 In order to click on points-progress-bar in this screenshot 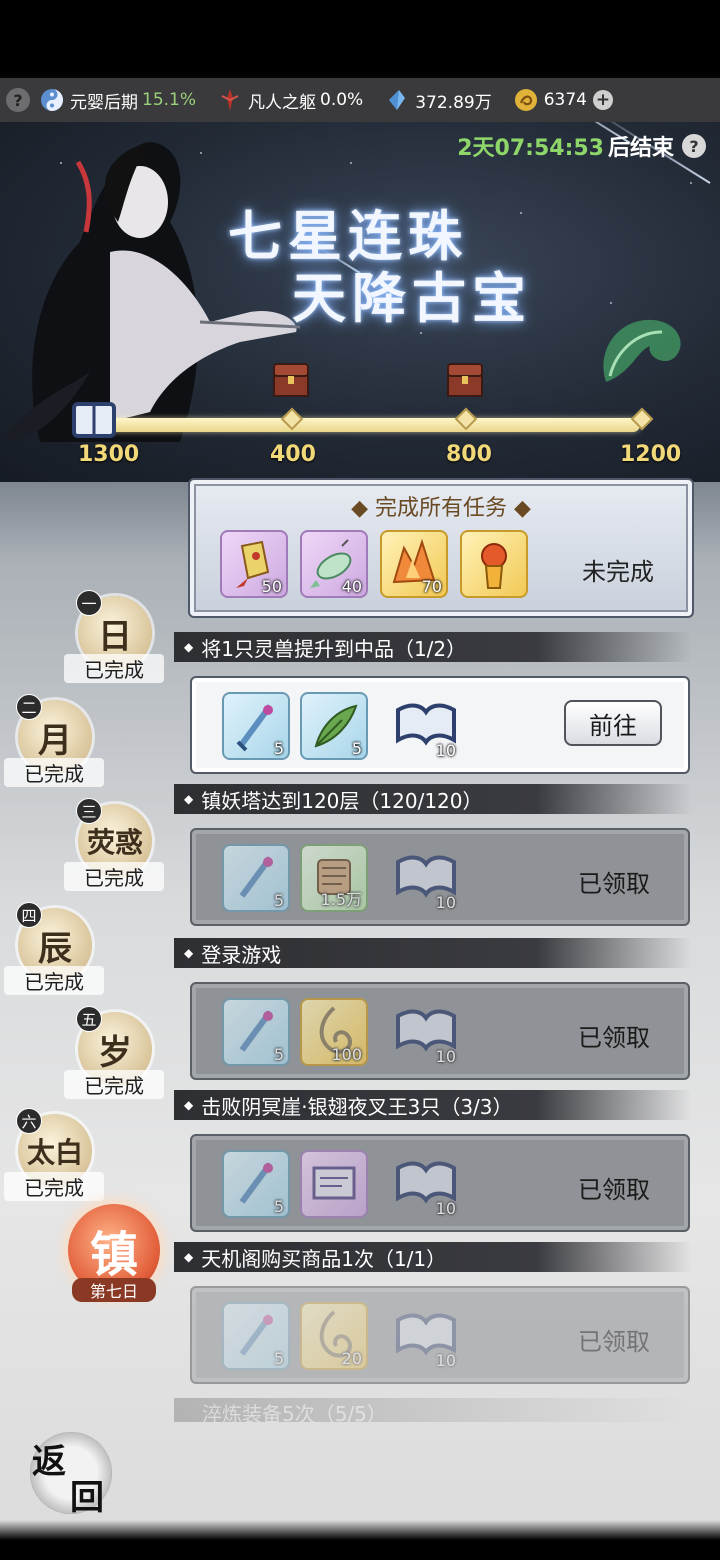, I will do `click(366, 425)`.